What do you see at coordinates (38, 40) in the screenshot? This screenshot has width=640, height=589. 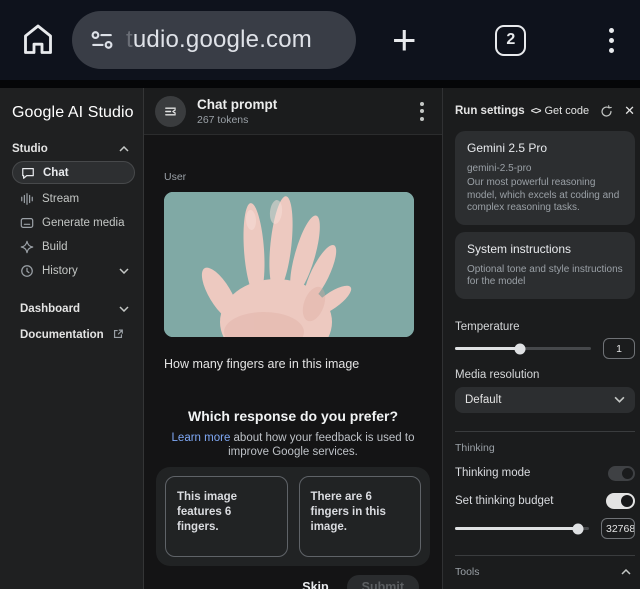 I see `home-icon` at bounding box center [38, 40].